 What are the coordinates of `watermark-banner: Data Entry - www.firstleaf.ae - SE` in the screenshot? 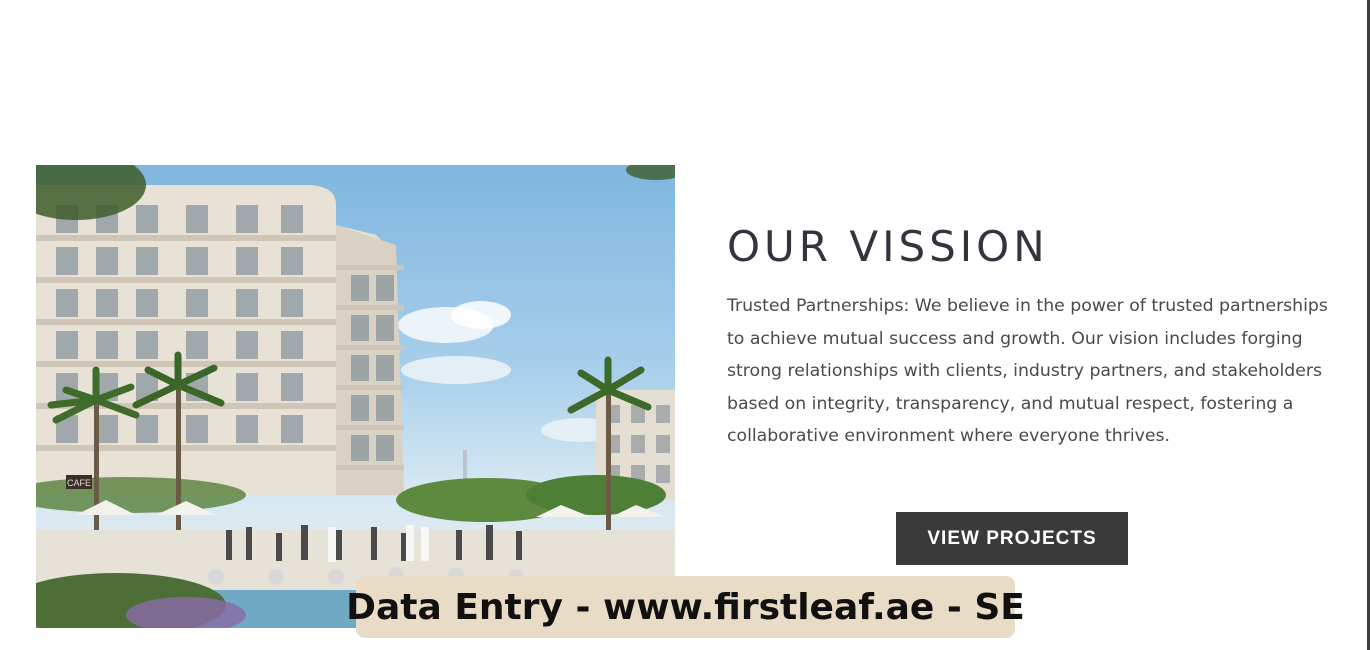 It's located at (685, 607).